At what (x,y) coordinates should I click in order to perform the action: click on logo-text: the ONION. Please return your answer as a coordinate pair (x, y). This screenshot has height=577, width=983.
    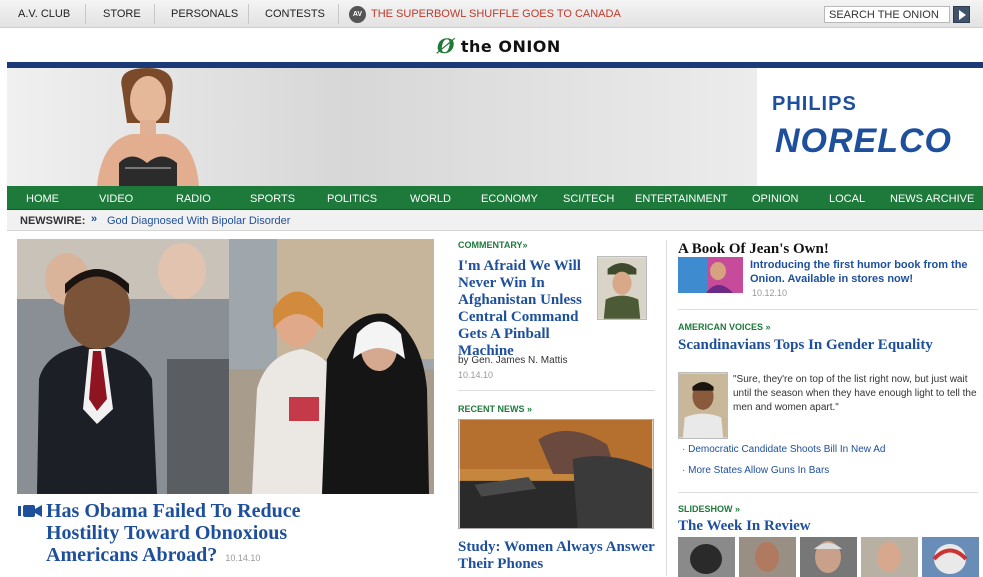
    Looking at the image, I should click on (510, 46).